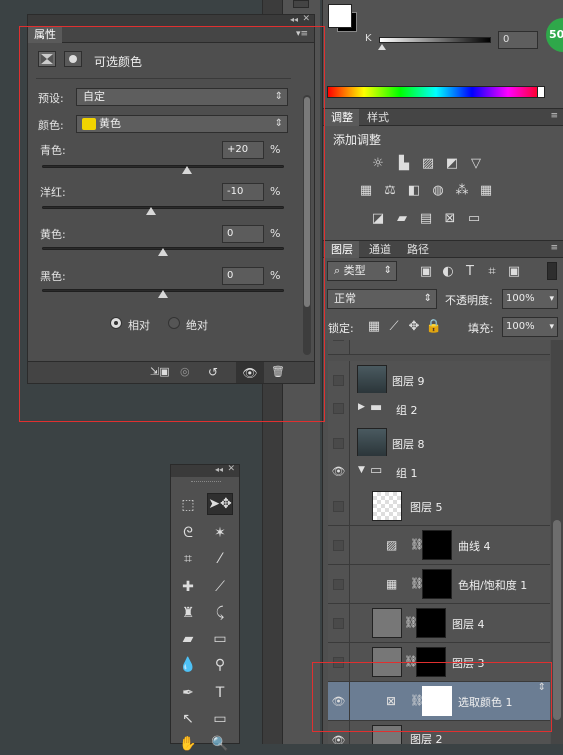 The height and width of the screenshot is (755, 563). I want to click on visibility-eye-icon: 👁, so click(339, 471).